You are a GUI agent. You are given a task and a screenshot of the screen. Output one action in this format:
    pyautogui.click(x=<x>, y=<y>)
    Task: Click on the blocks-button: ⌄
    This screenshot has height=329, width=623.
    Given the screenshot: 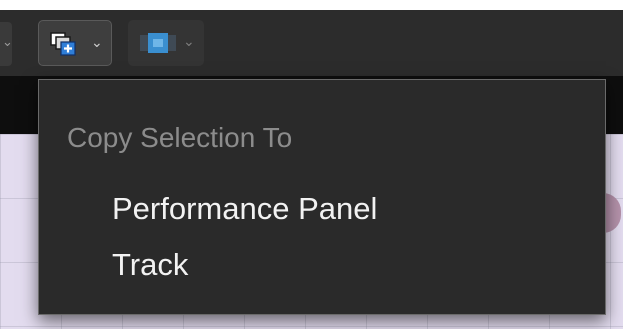 What is the action you would take?
    pyautogui.click(x=166, y=43)
    